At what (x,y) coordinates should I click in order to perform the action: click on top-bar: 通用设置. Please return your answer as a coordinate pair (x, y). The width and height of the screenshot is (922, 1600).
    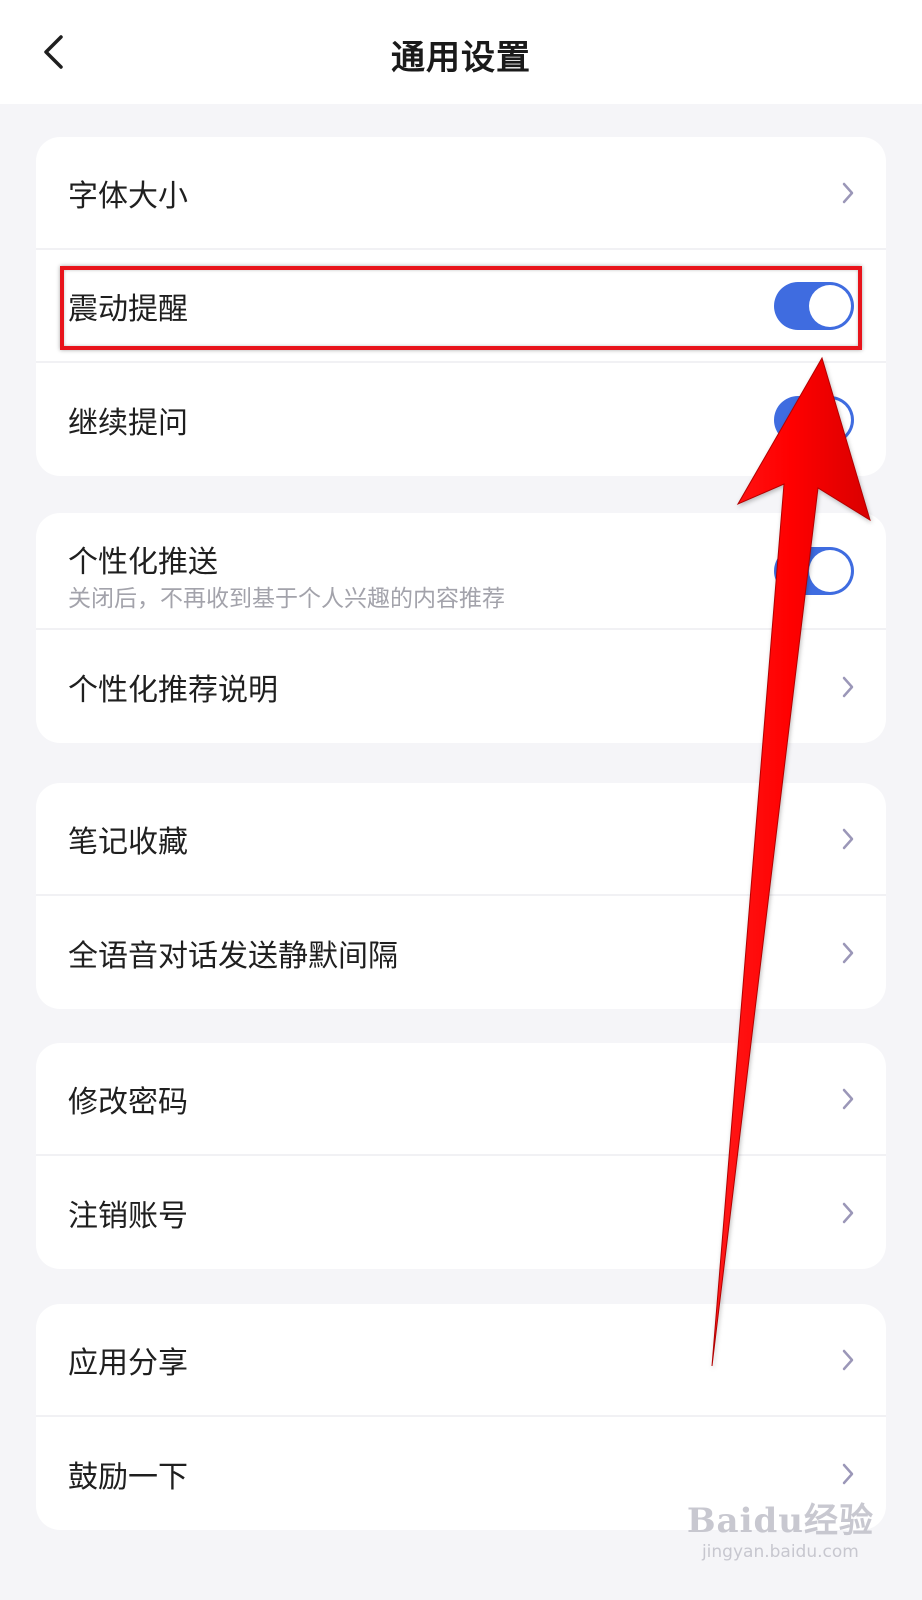
    Looking at the image, I should click on (461, 52).